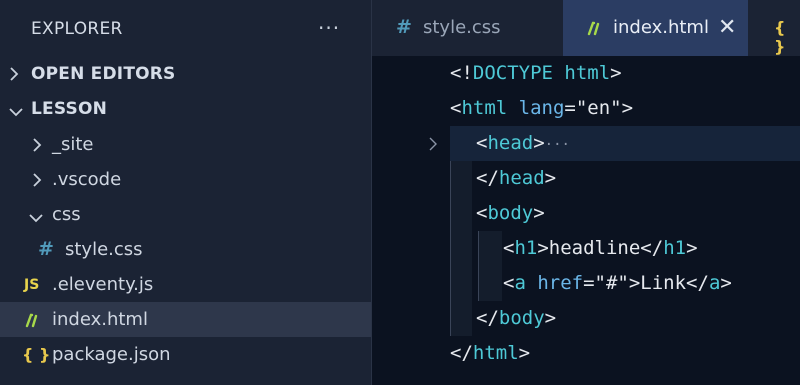  I want to click on code-token: href, so click(554, 283).